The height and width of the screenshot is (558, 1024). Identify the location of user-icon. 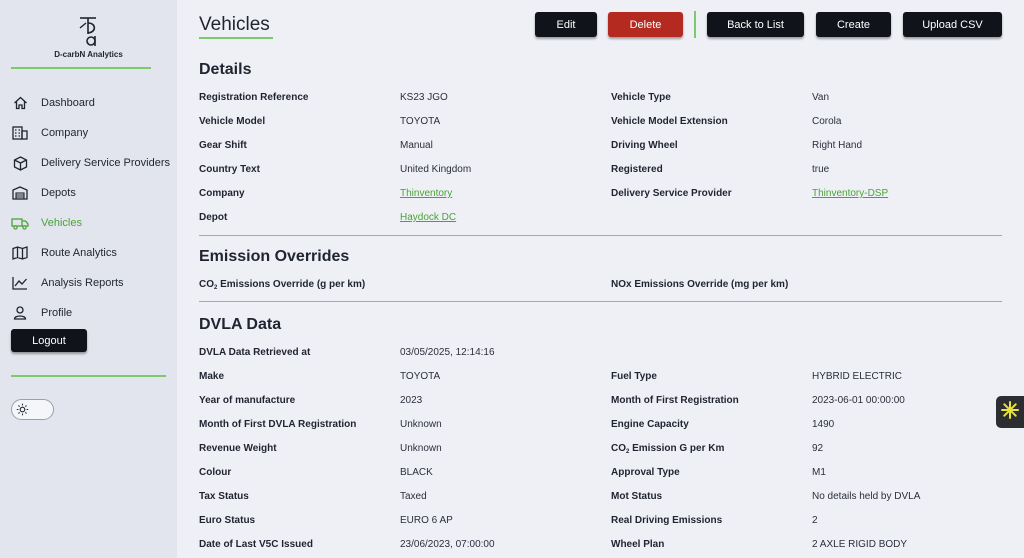
(20, 313).